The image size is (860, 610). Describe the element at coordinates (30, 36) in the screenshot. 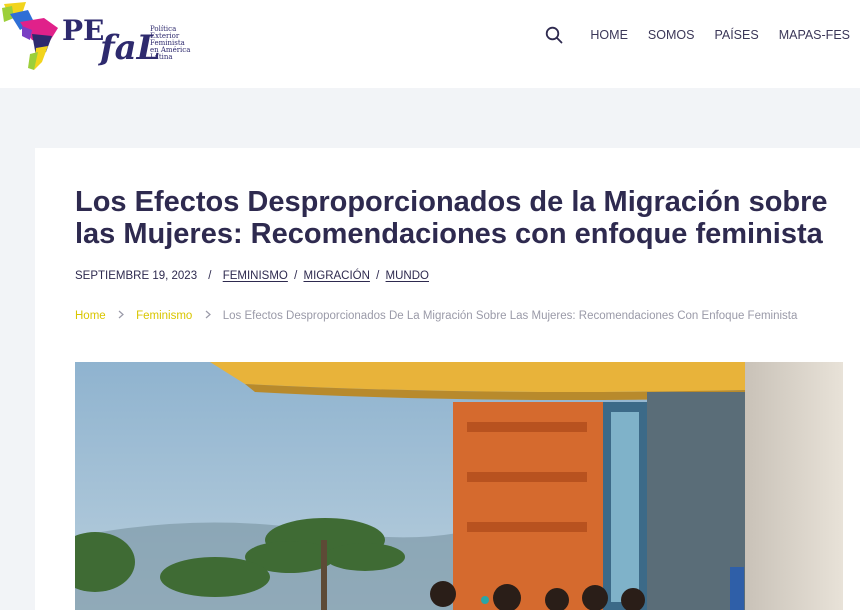

I see `latin-america-map-icon` at that location.